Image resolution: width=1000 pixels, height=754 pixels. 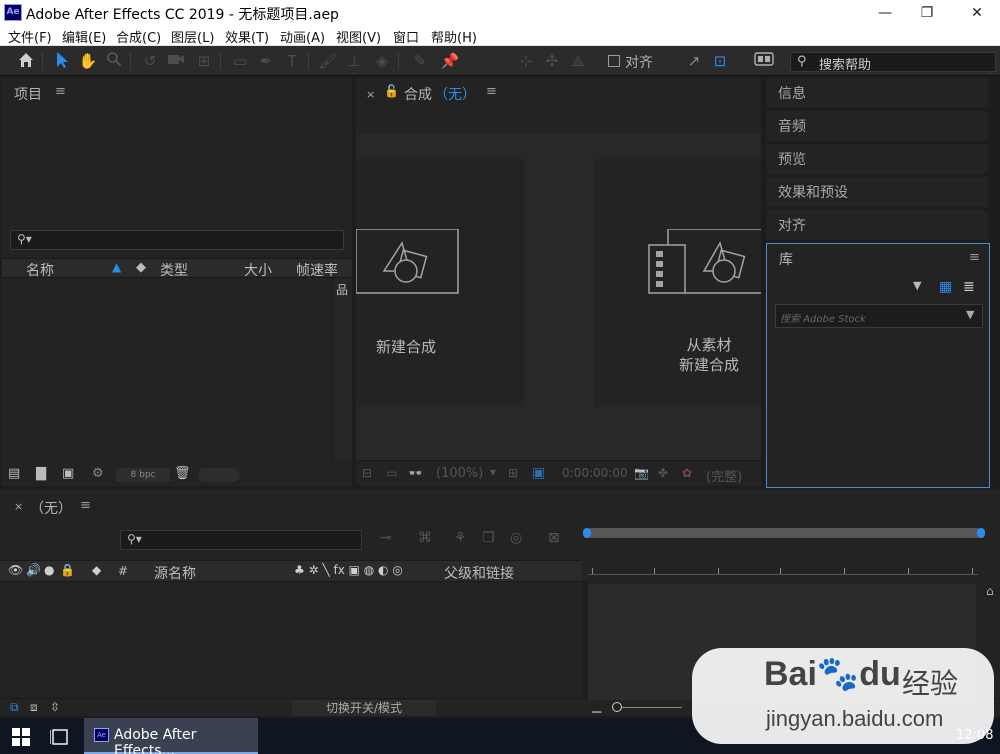 I want to click on new-composition-from-footage-card: 从素材 新建合成, so click(x=677, y=283).